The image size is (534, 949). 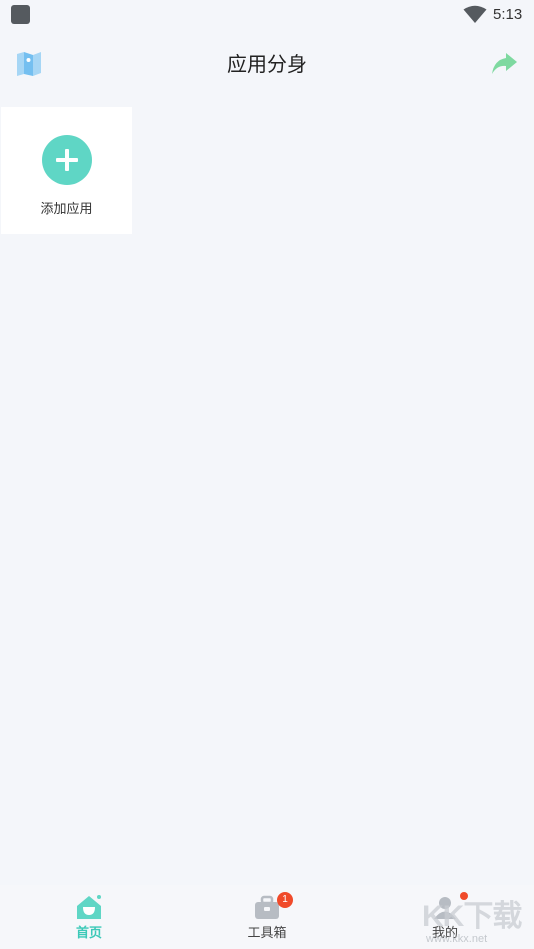 I want to click on header: 应用分身, so click(x=267, y=64).